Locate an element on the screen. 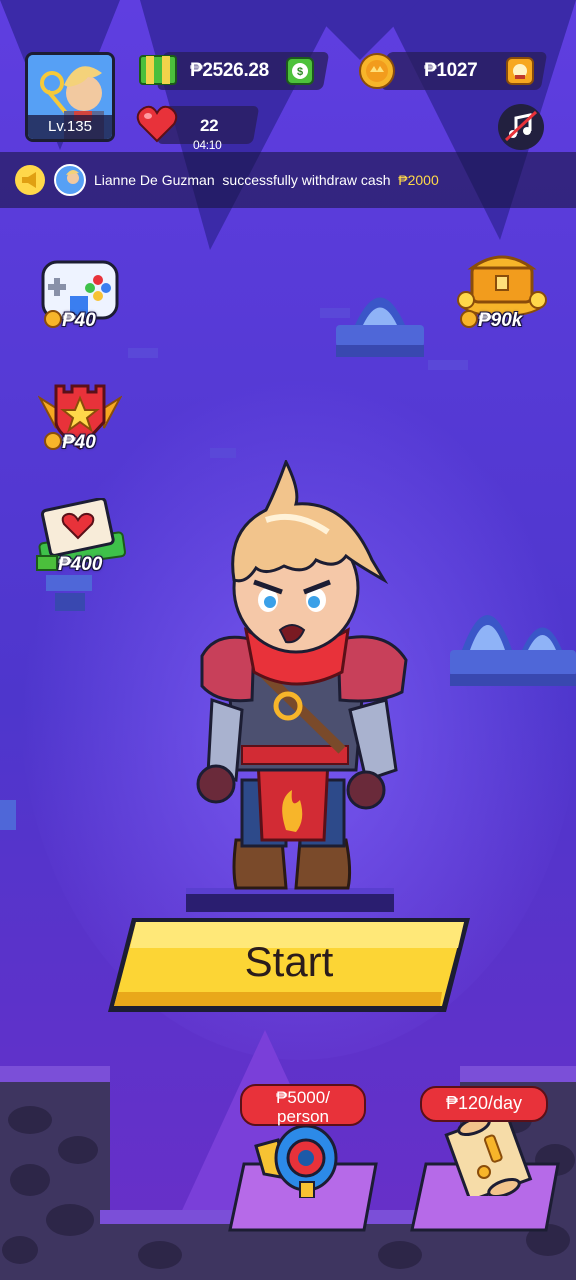  invite-reward-tag: ₱5000/ person is located at coordinates (303, 1105).